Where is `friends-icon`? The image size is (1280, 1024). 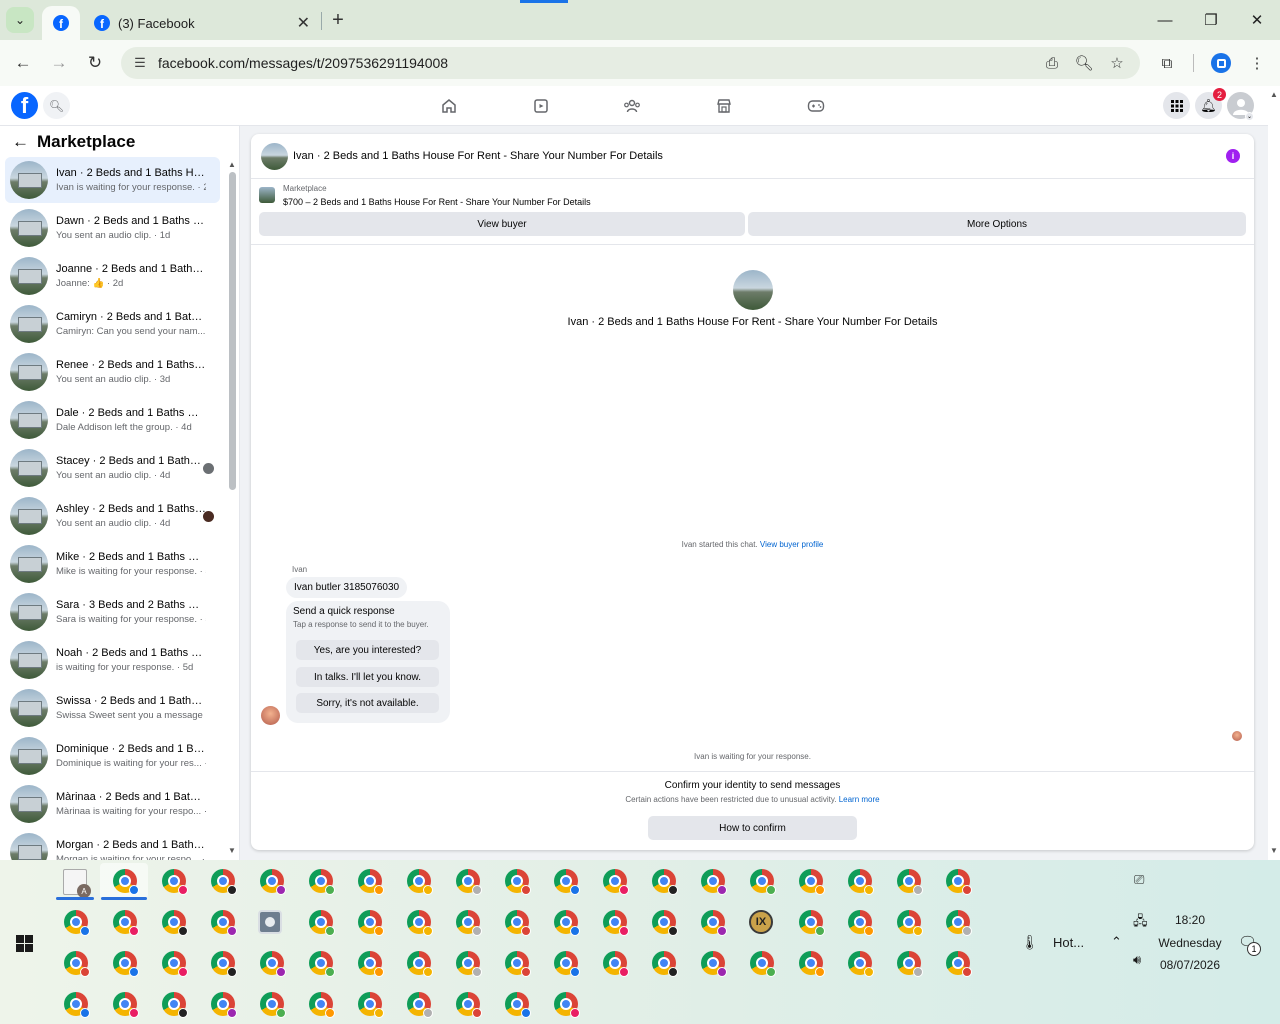 friends-icon is located at coordinates (632, 106).